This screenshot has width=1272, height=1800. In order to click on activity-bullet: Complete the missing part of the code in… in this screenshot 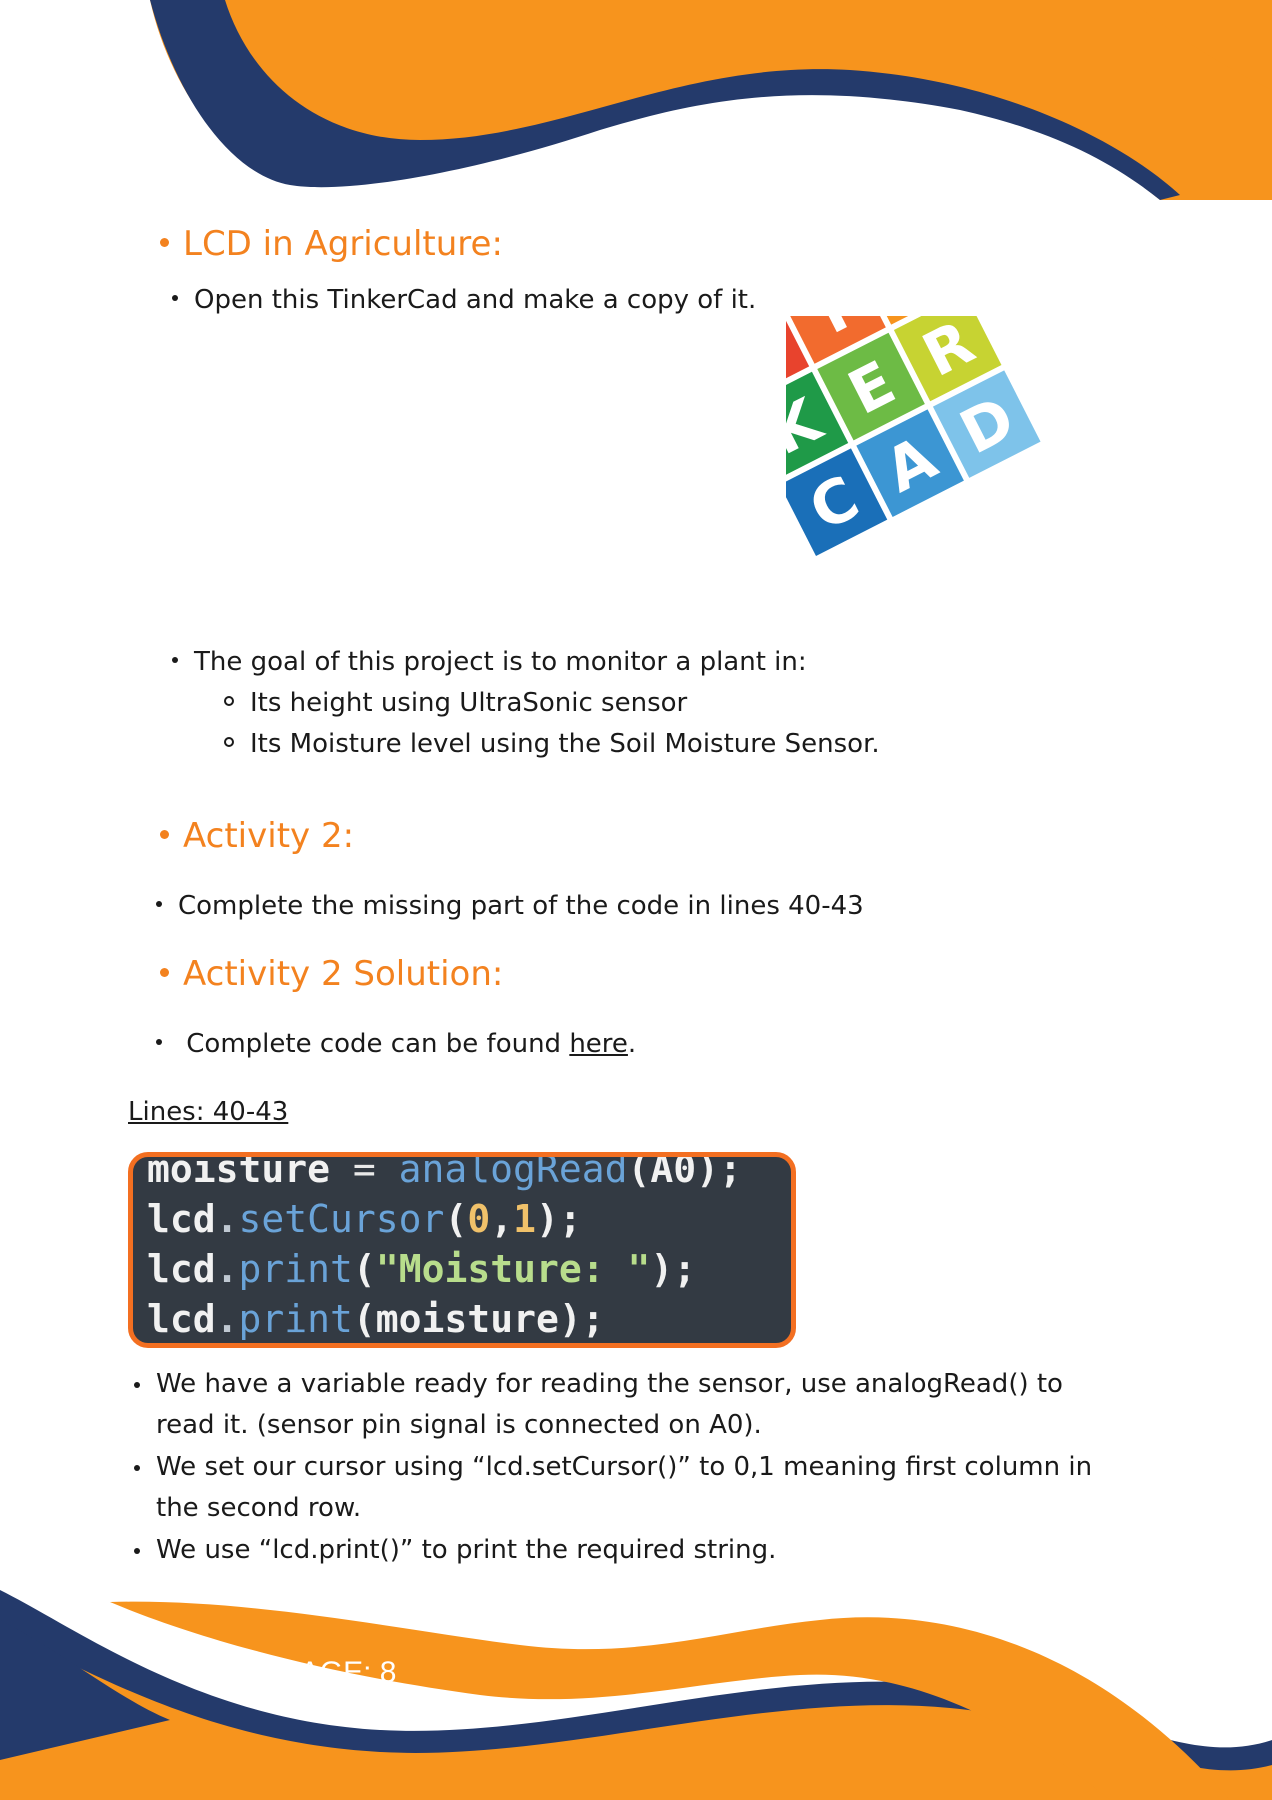, I will do `click(510, 906)`.